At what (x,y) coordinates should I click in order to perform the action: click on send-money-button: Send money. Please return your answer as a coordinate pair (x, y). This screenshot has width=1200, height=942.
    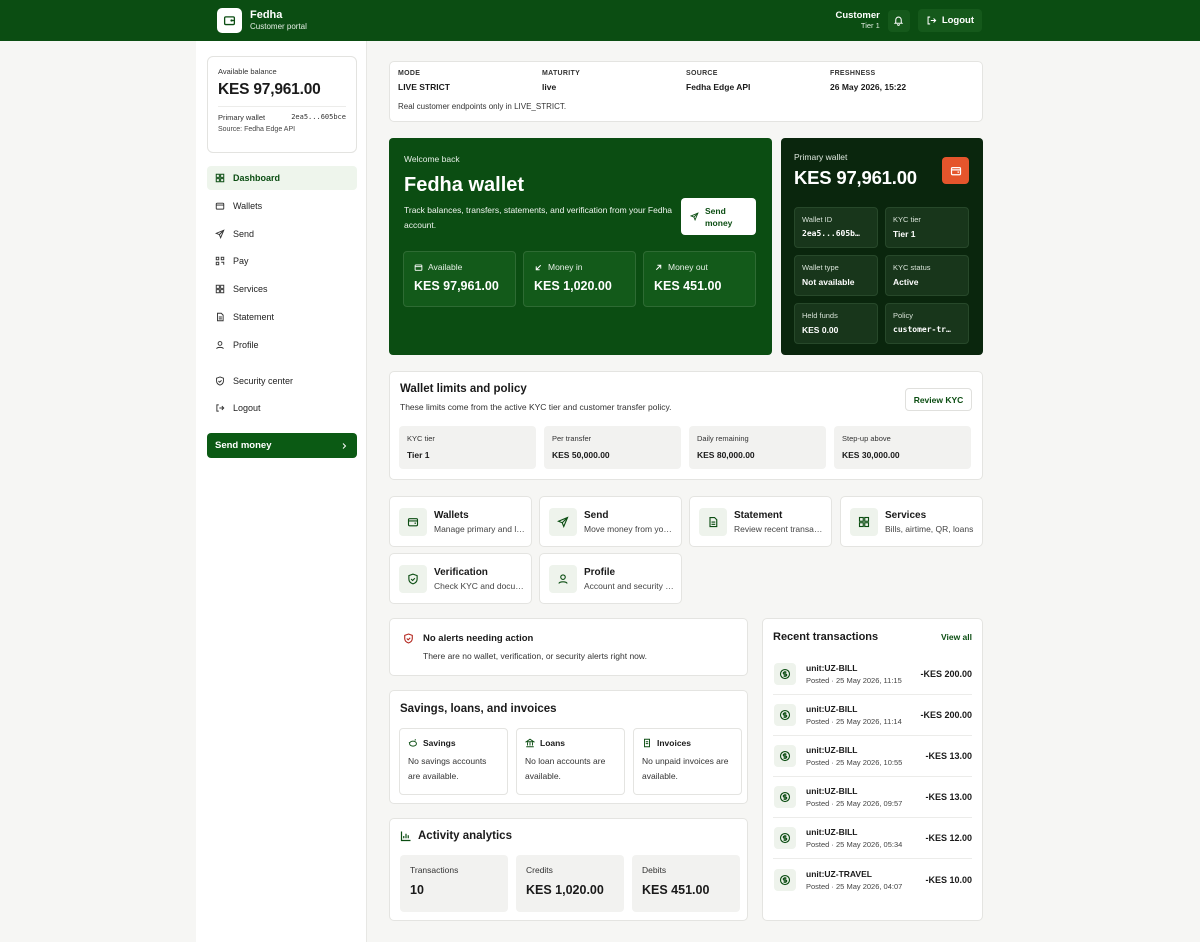
    Looking at the image, I should click on (718, 216).